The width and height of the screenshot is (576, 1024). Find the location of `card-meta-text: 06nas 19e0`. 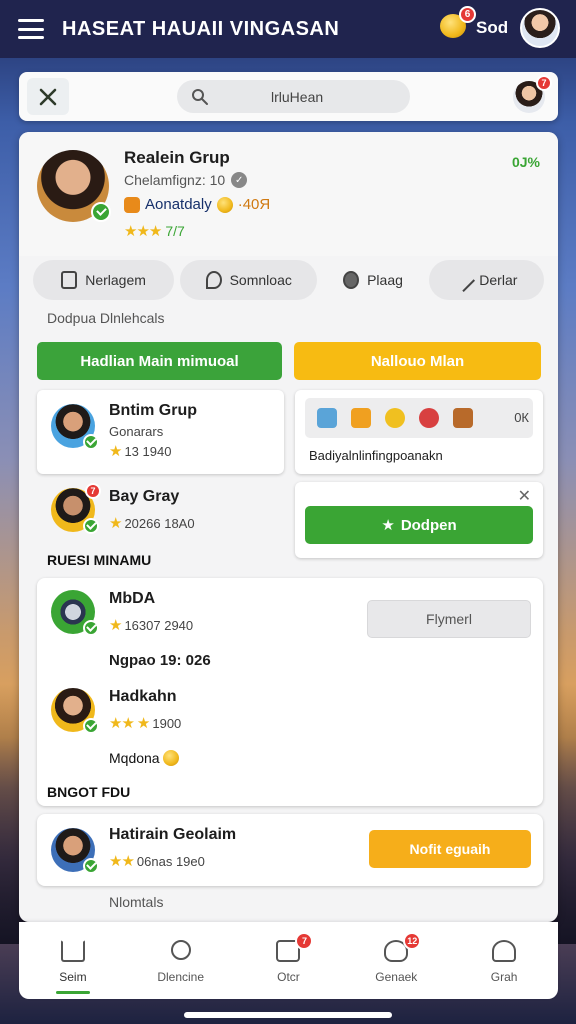

card-meta-text: 06nas 19e0 is located at coordinates (170, 861).